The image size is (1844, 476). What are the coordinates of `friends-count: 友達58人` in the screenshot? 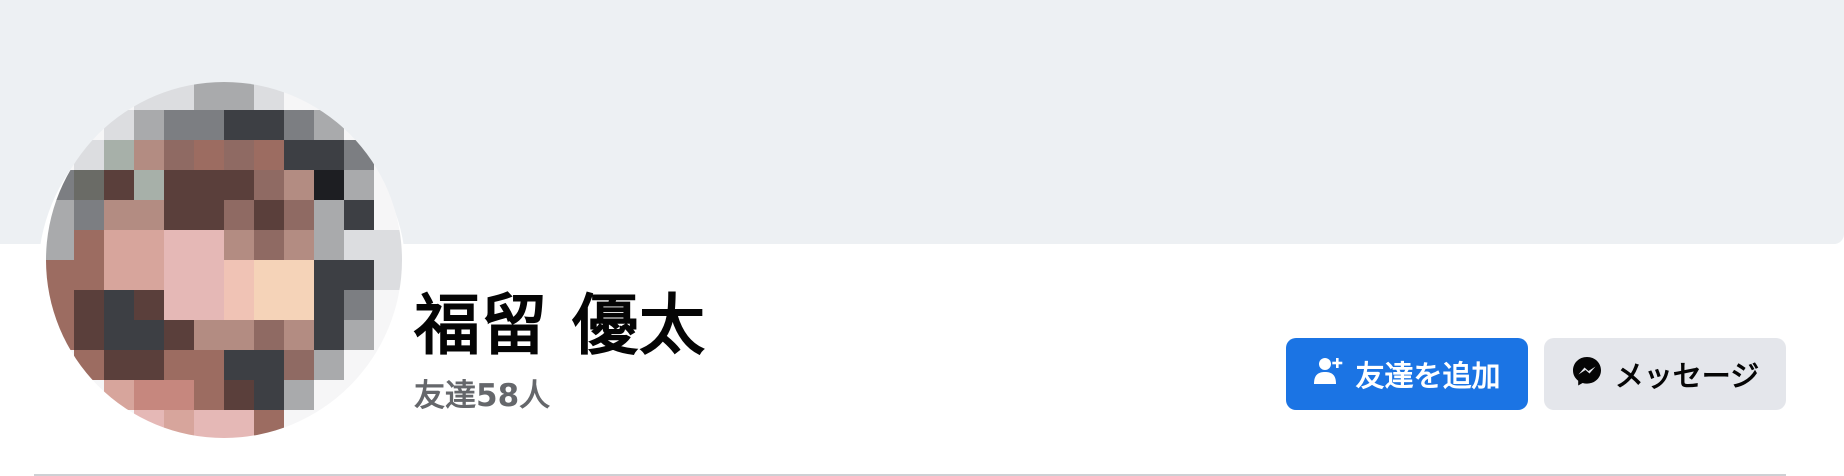 It's located at (482, 396).